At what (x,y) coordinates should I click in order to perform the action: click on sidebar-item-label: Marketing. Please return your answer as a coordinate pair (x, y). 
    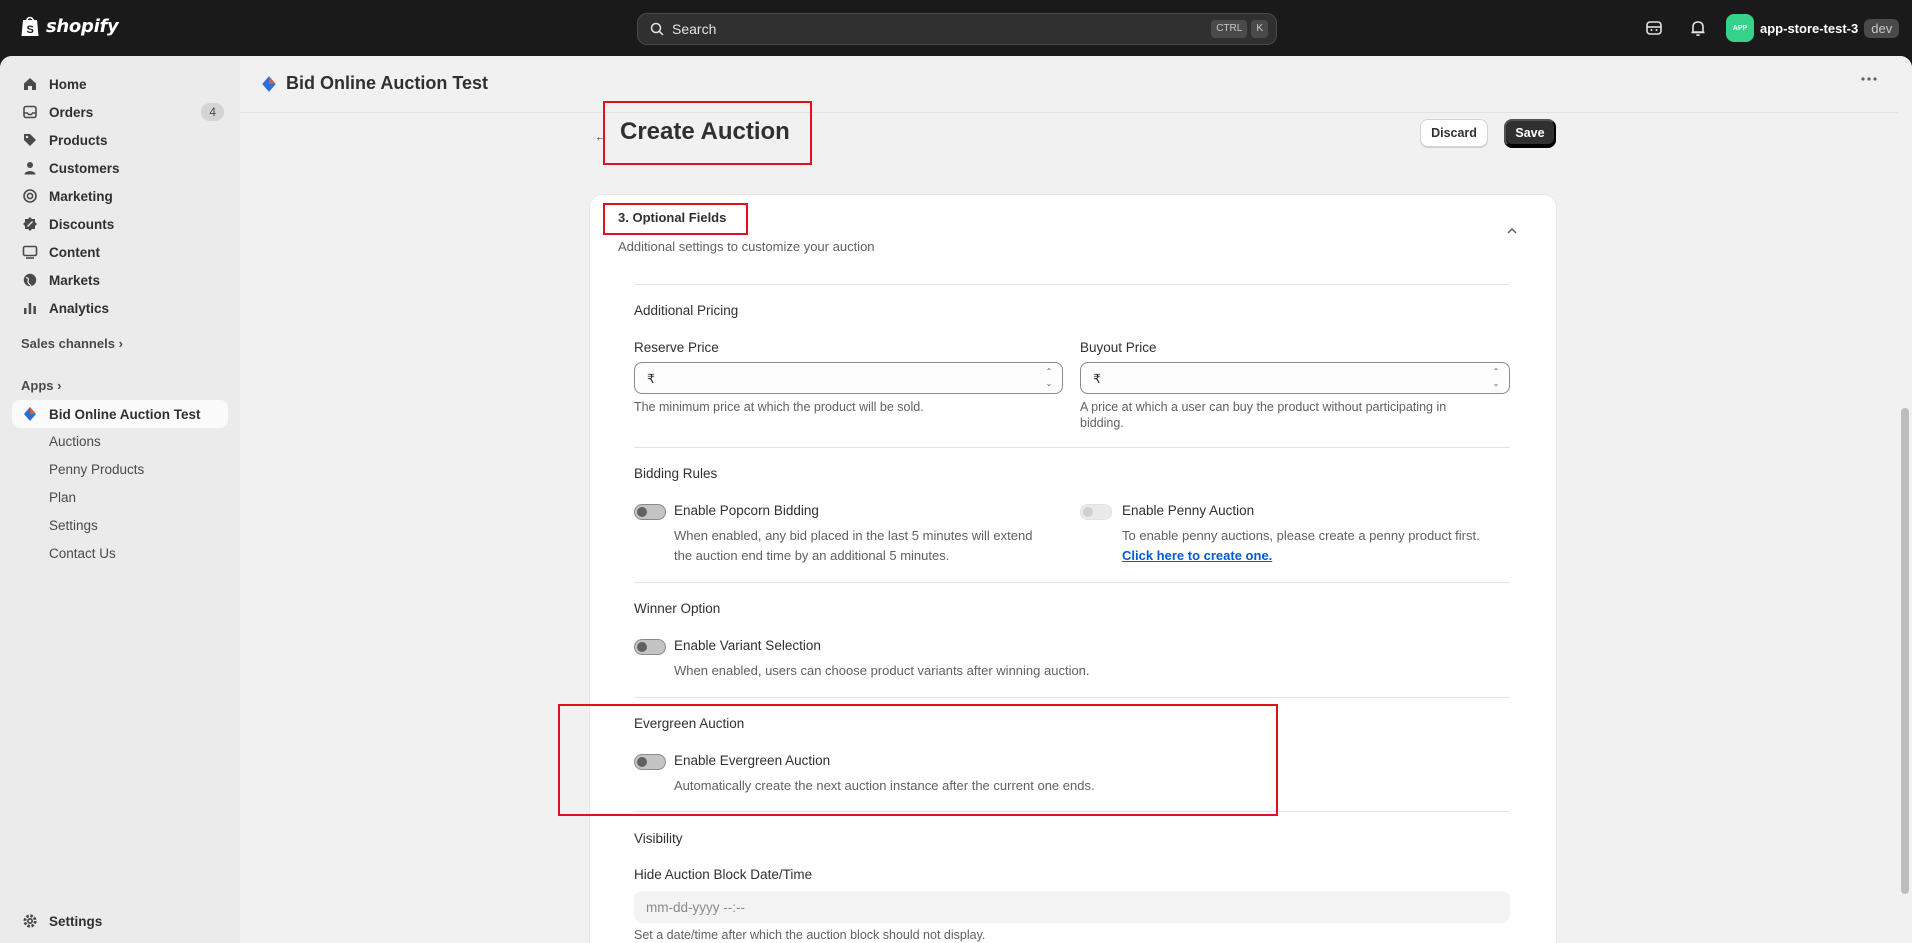
    Looking at the image, I should click on (81, 196).